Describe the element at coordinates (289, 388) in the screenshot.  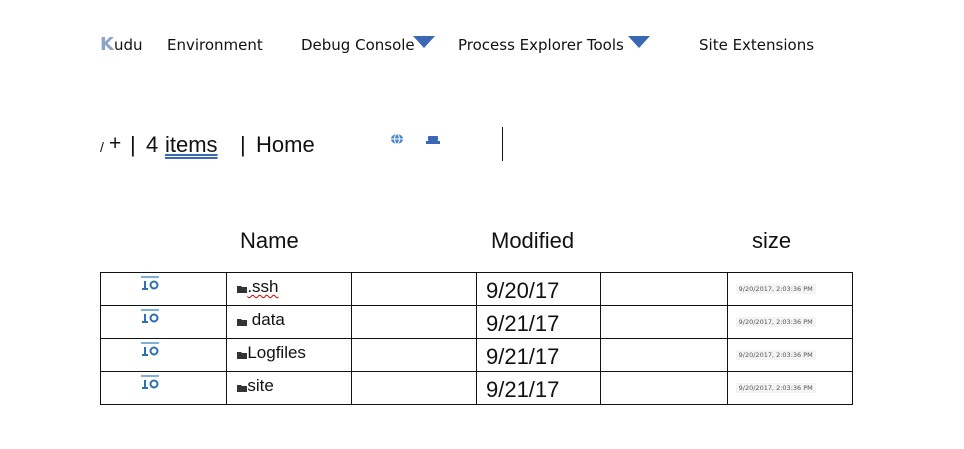
I see `name-cell: site` at that location.